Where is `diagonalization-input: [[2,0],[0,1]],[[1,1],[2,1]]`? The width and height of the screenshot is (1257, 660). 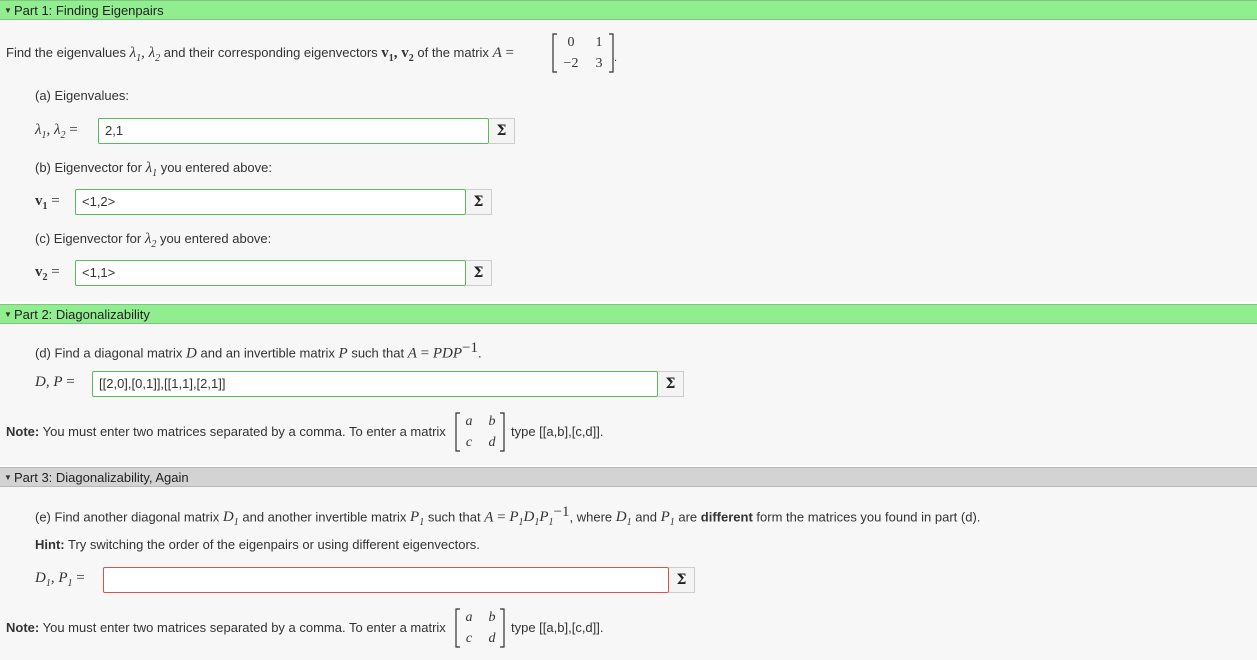
diagonalization-input: [[2,0],[0,1]],[[1,1],[2,1]] is located at coordinates (375, 384).